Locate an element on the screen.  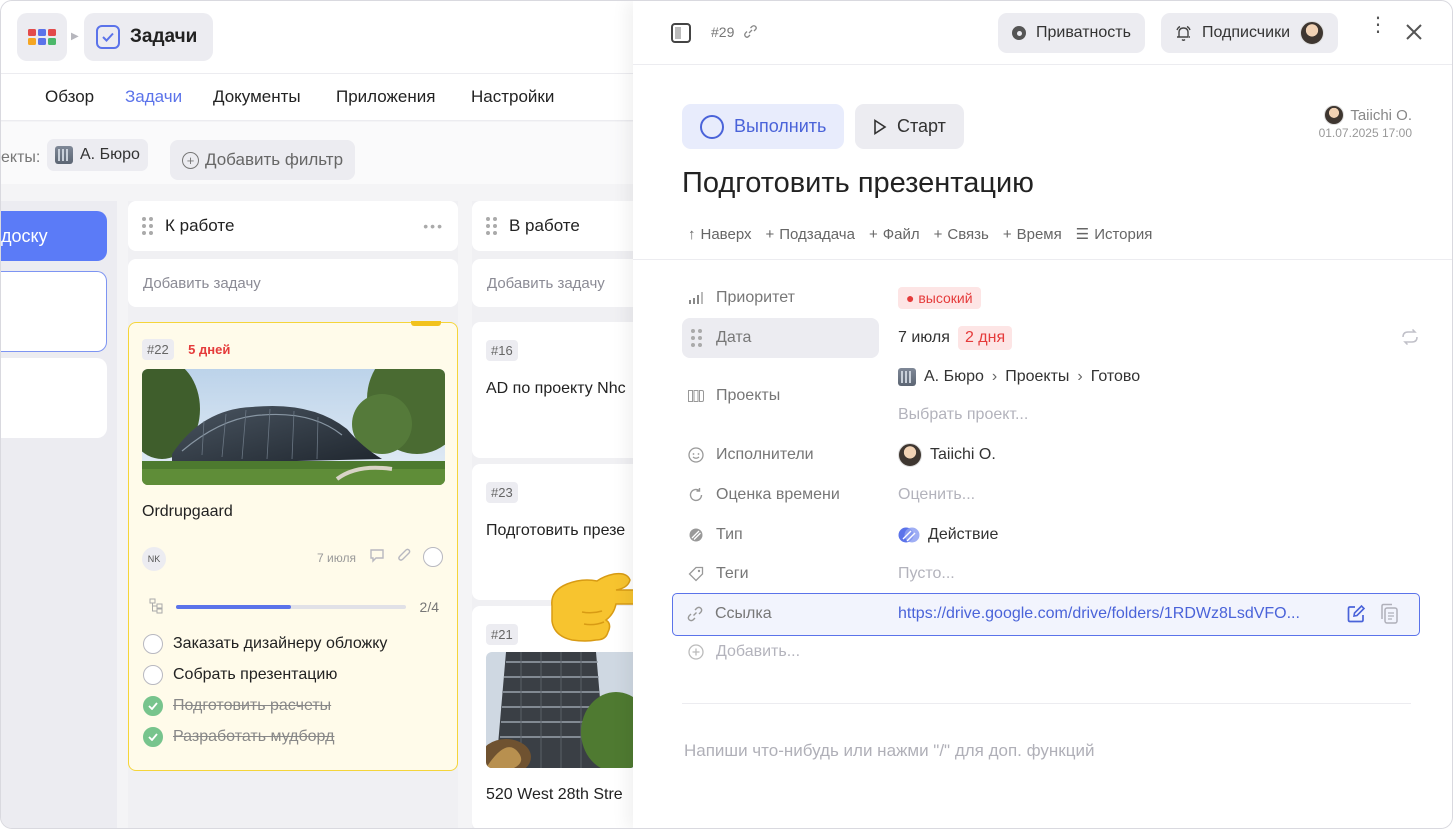
project-path: А. Бюро › Проекты › Готово is located at coordinates (1019, 377).